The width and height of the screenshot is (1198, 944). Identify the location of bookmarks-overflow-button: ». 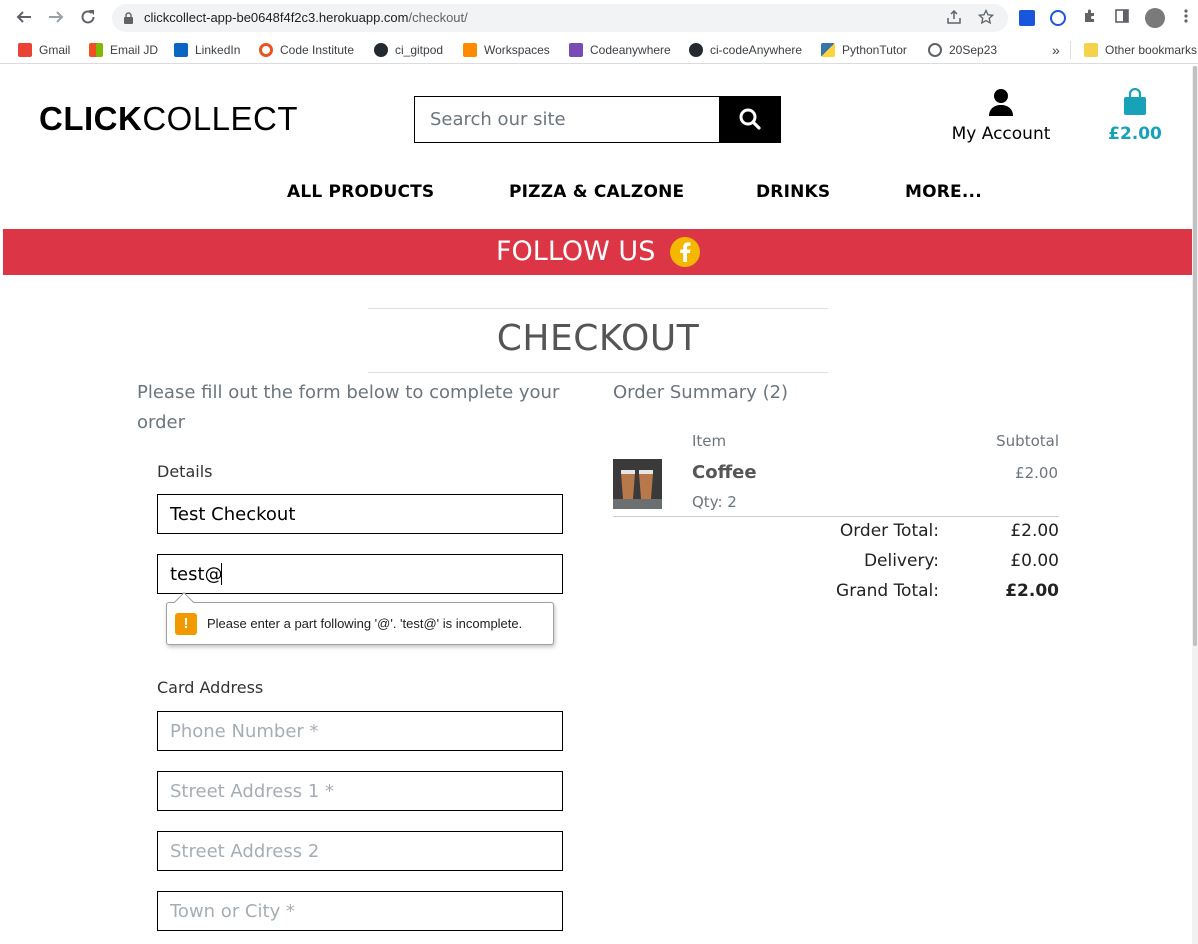
(1056, 50).